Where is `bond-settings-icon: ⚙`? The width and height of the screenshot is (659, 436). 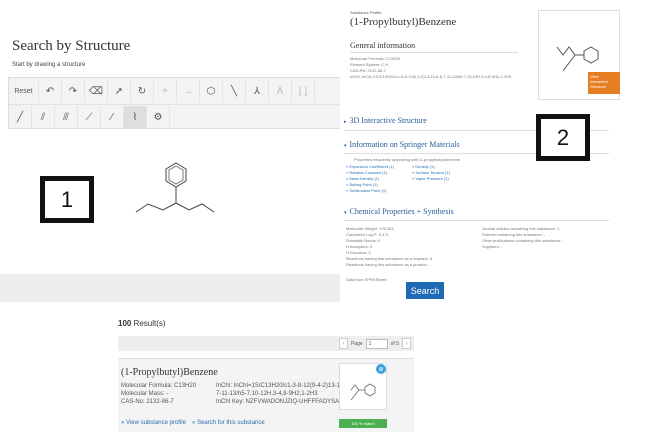 bond-settings-icon: ⚙ is located at coordinates (158, 117).